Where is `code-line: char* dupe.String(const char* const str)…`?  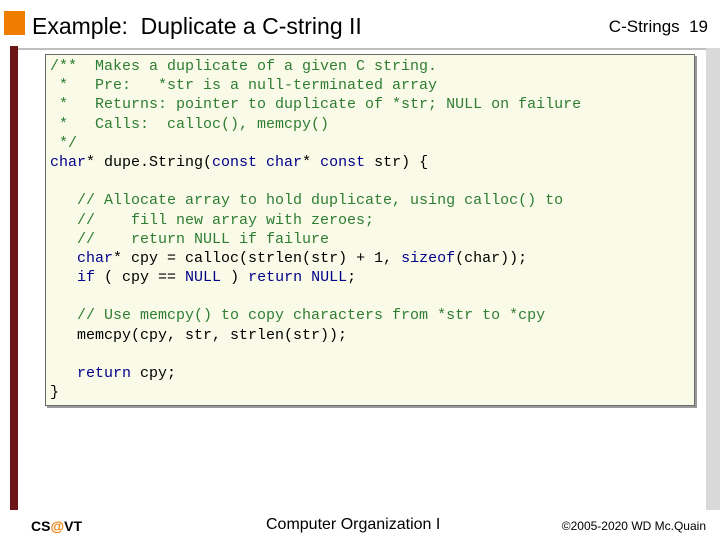
code-line: char* dupe.String(const char* const str)… is located at coordinates (315, 162).